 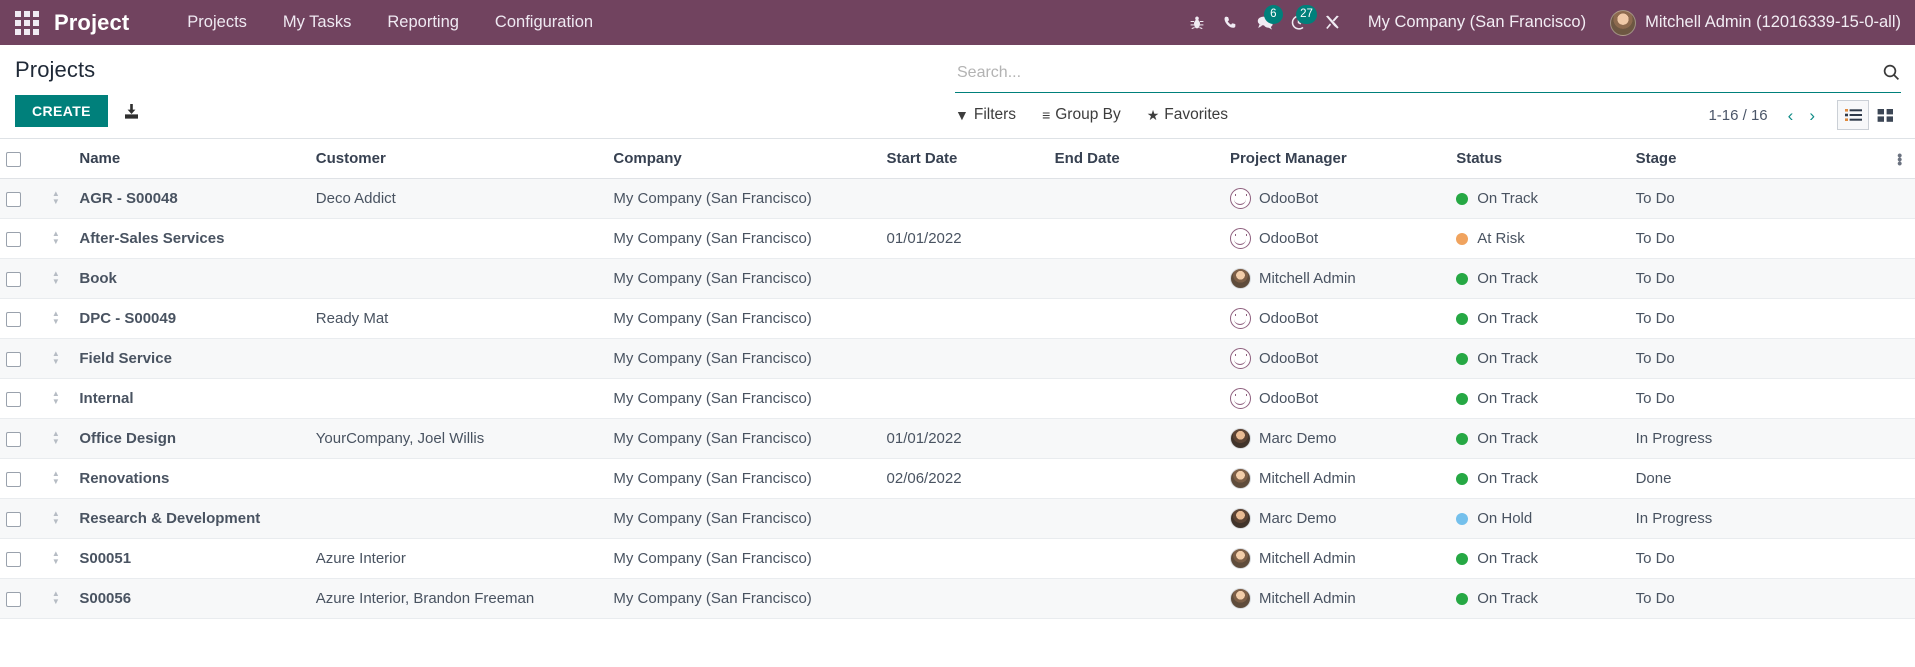 What do you see at coordinates (191, 238) in the screenshot?
I see `cell-name: After-Sales Services` at bounding box center [191, 238].